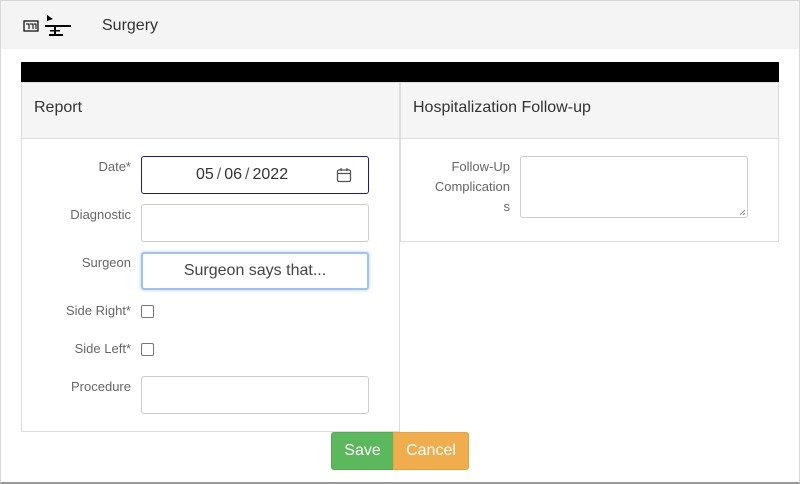  Describe the element at coordinates (362, 451) in the screenshot. I see `save-button: Save` at that location.